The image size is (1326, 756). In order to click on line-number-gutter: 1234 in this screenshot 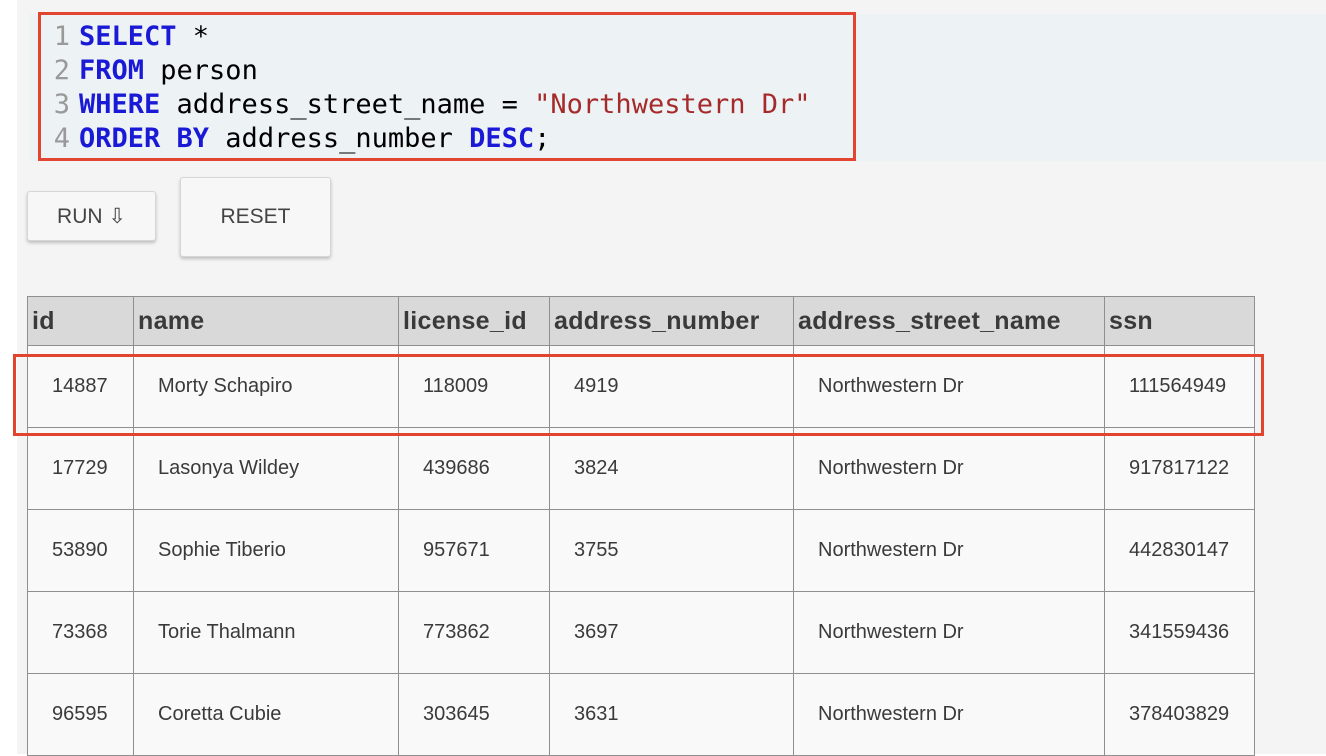, I will do `click(55, 88)`.